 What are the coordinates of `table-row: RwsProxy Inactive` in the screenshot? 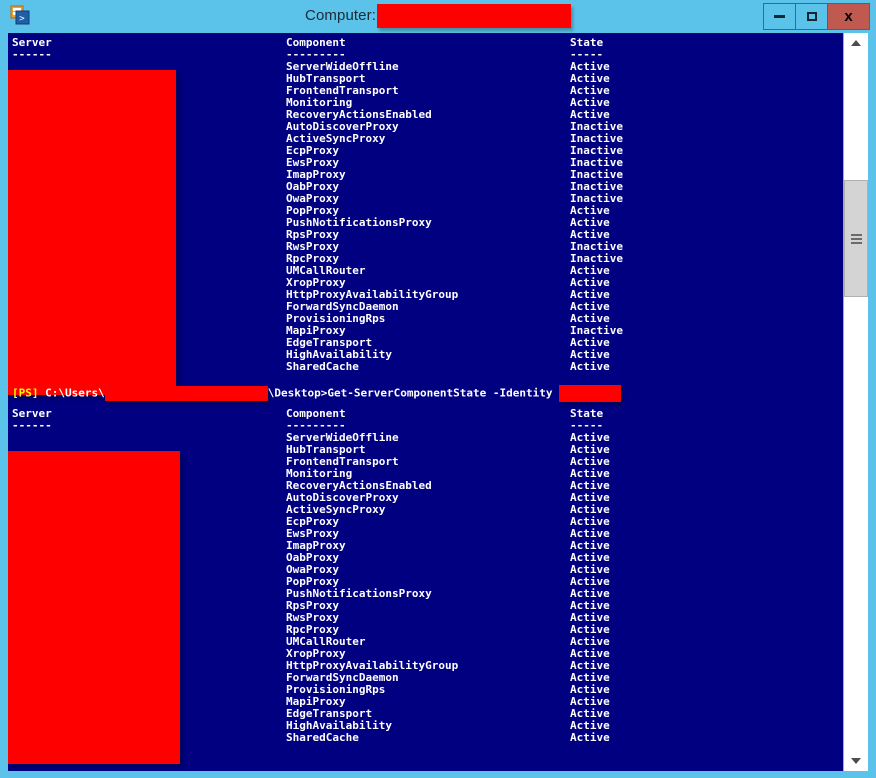 It's located at (426, 247).